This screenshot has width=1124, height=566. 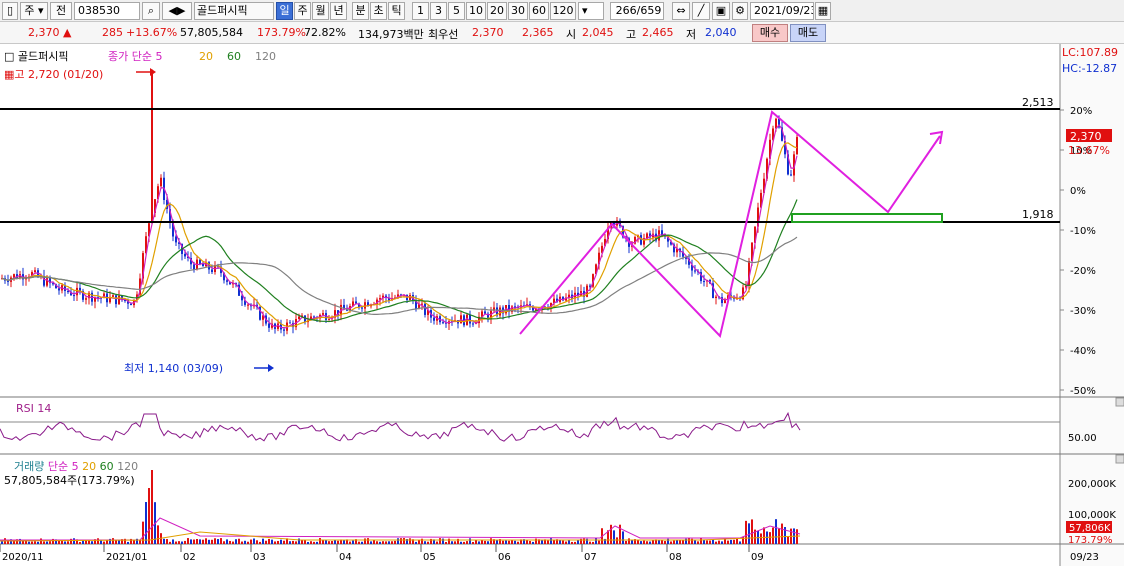 I want to click on zoom-icon: ⇔, so click(x=681, y=11).